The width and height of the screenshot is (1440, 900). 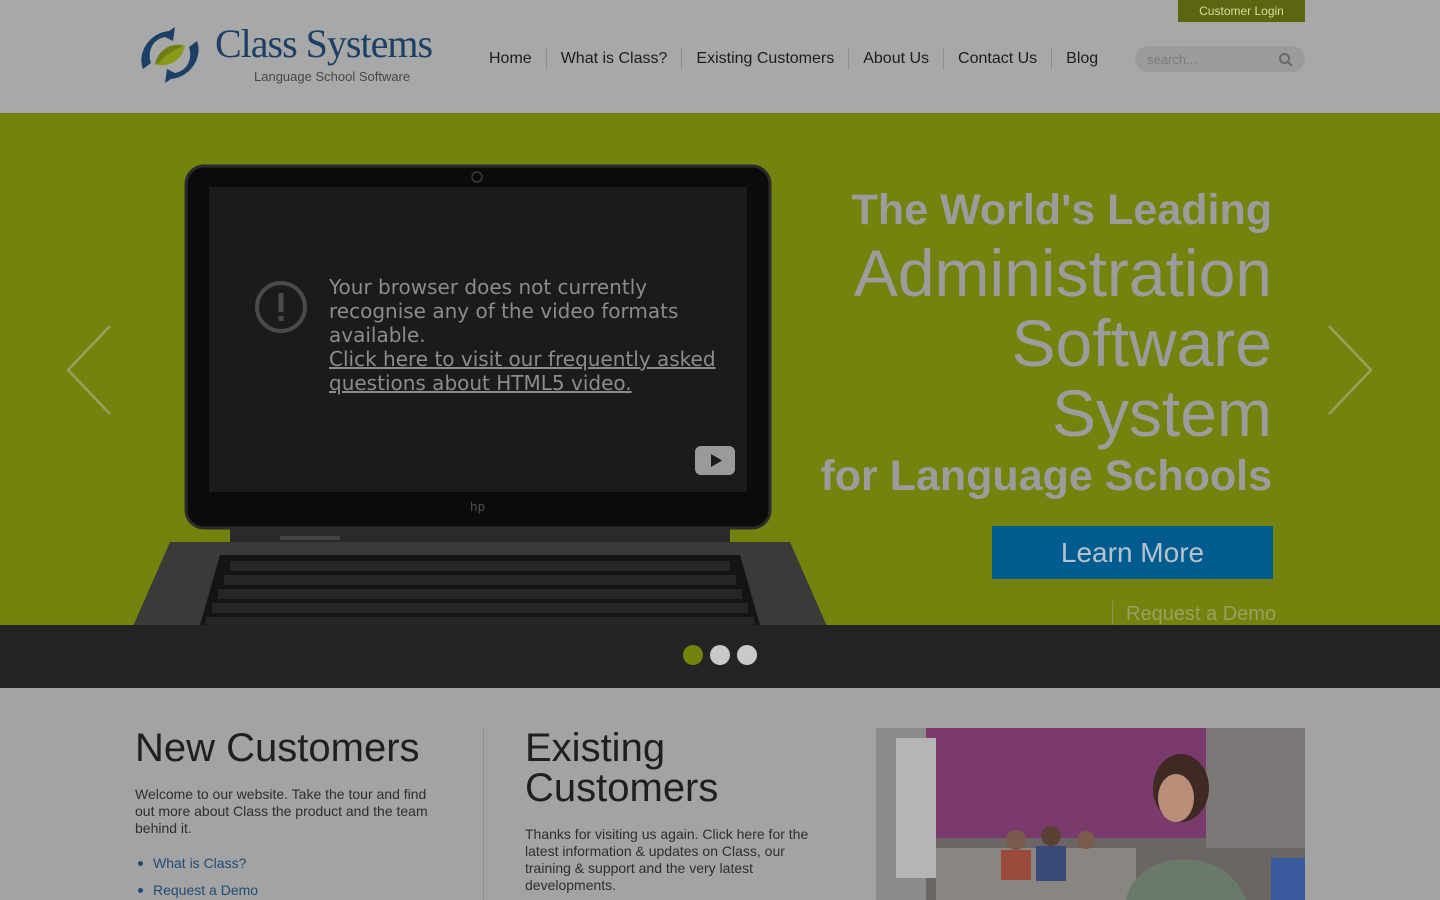 What do you see at coordinates (1046, 476) in the screenshot?
I see `hero-headline-bottom: for Language Schools` at bounding box center [1046, 476].